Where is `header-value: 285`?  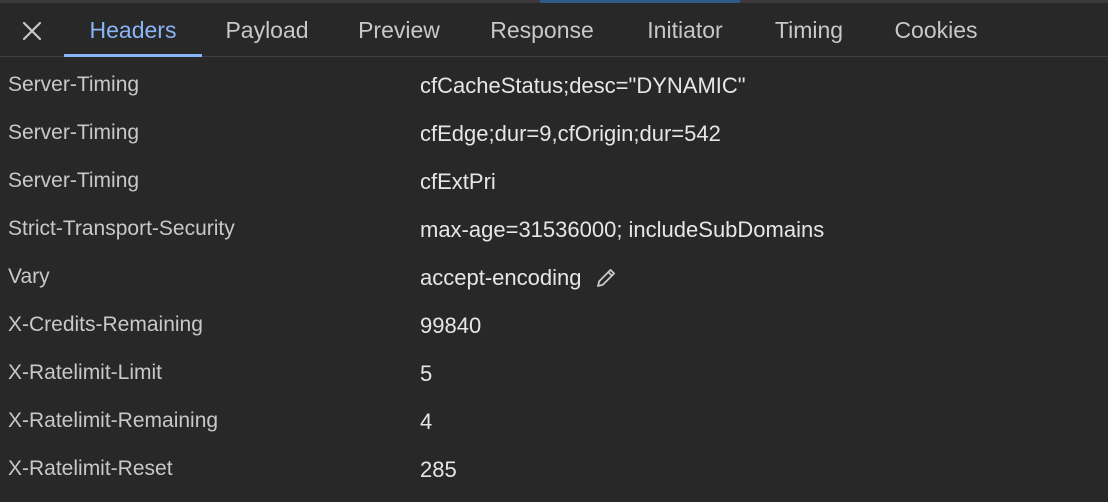 header-value: 285 is located at coordinates (438, 470).